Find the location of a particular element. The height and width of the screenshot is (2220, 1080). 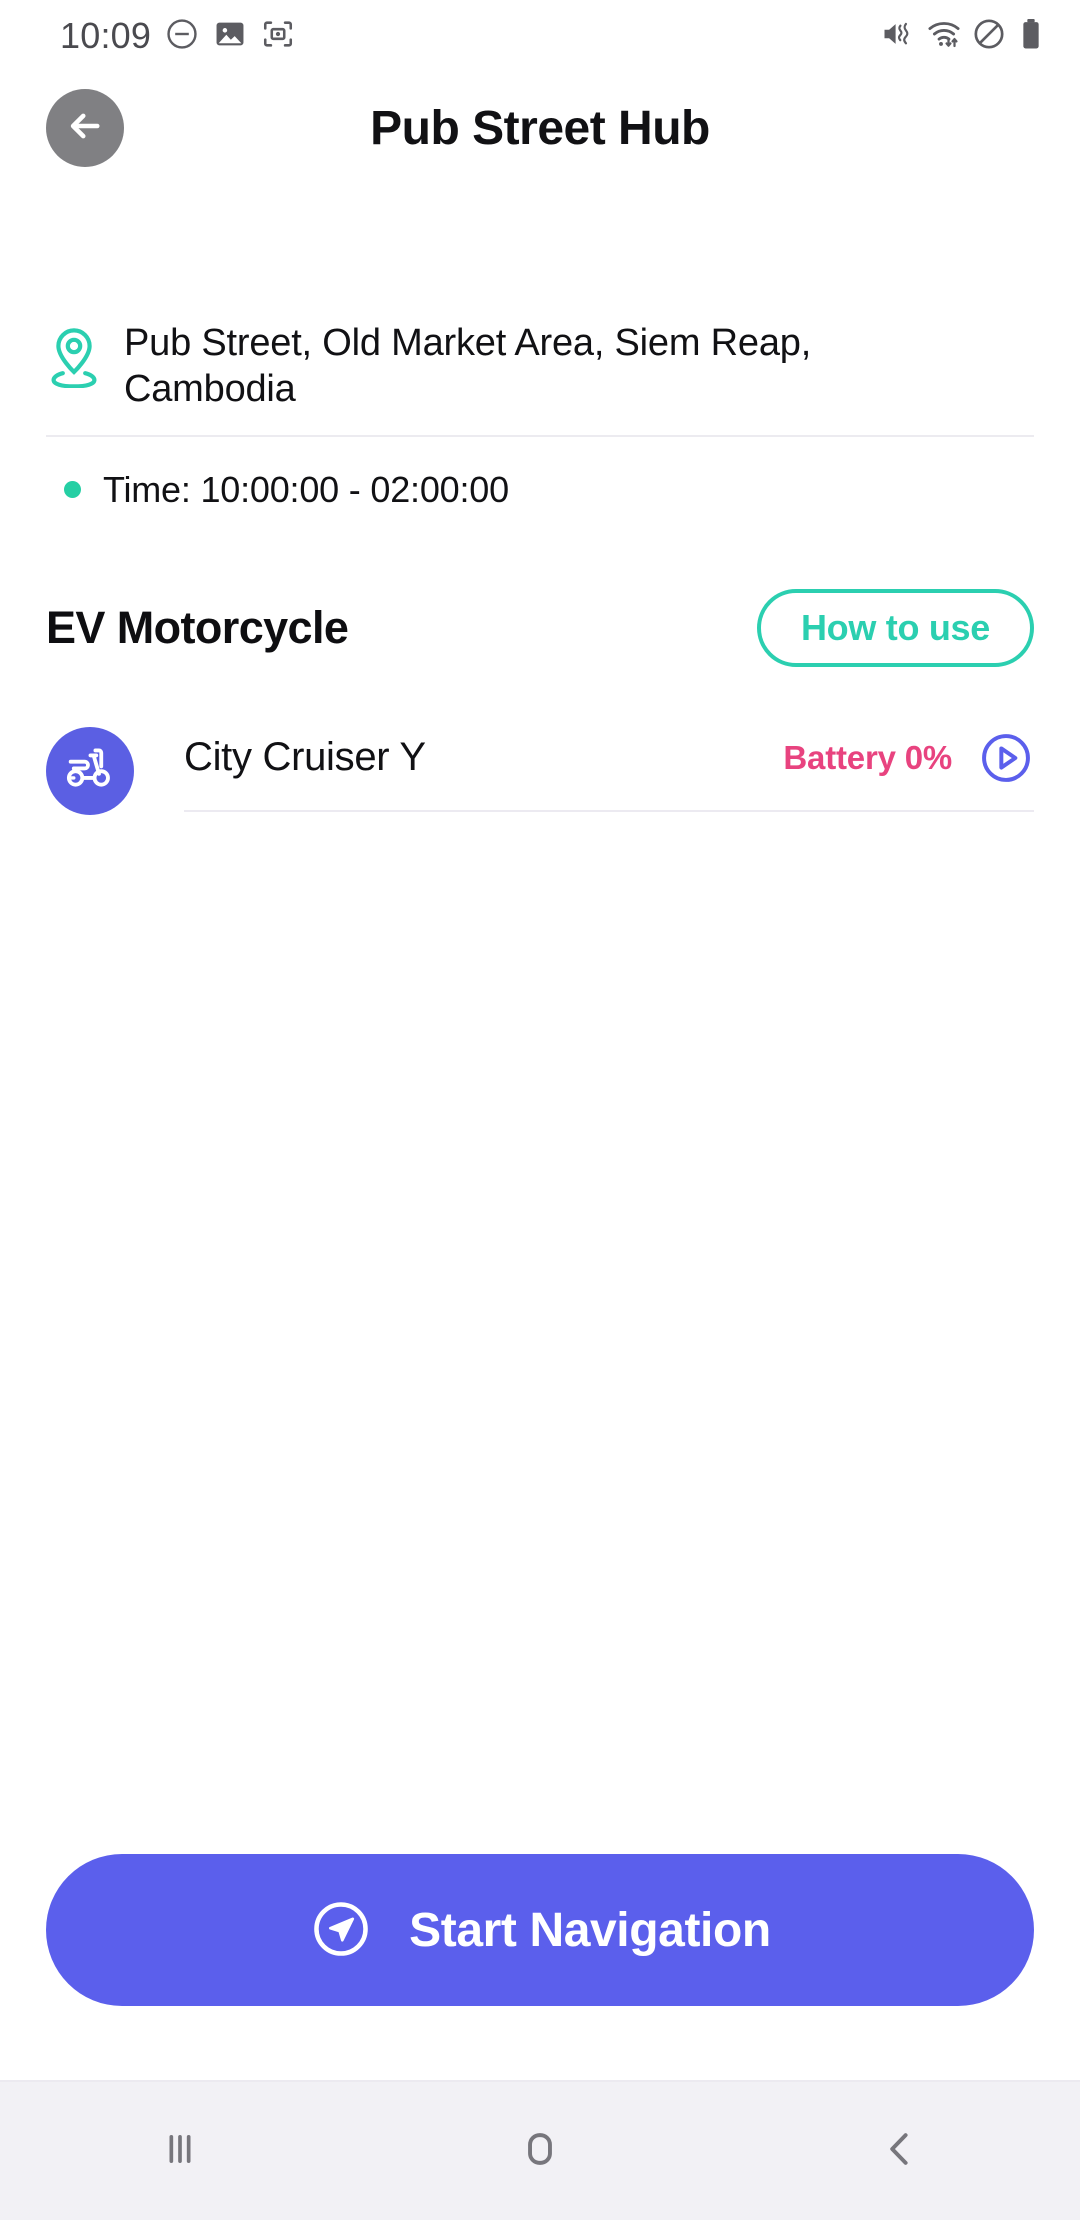

navigation-arrow-icon is located at coordinates (341, 1930).